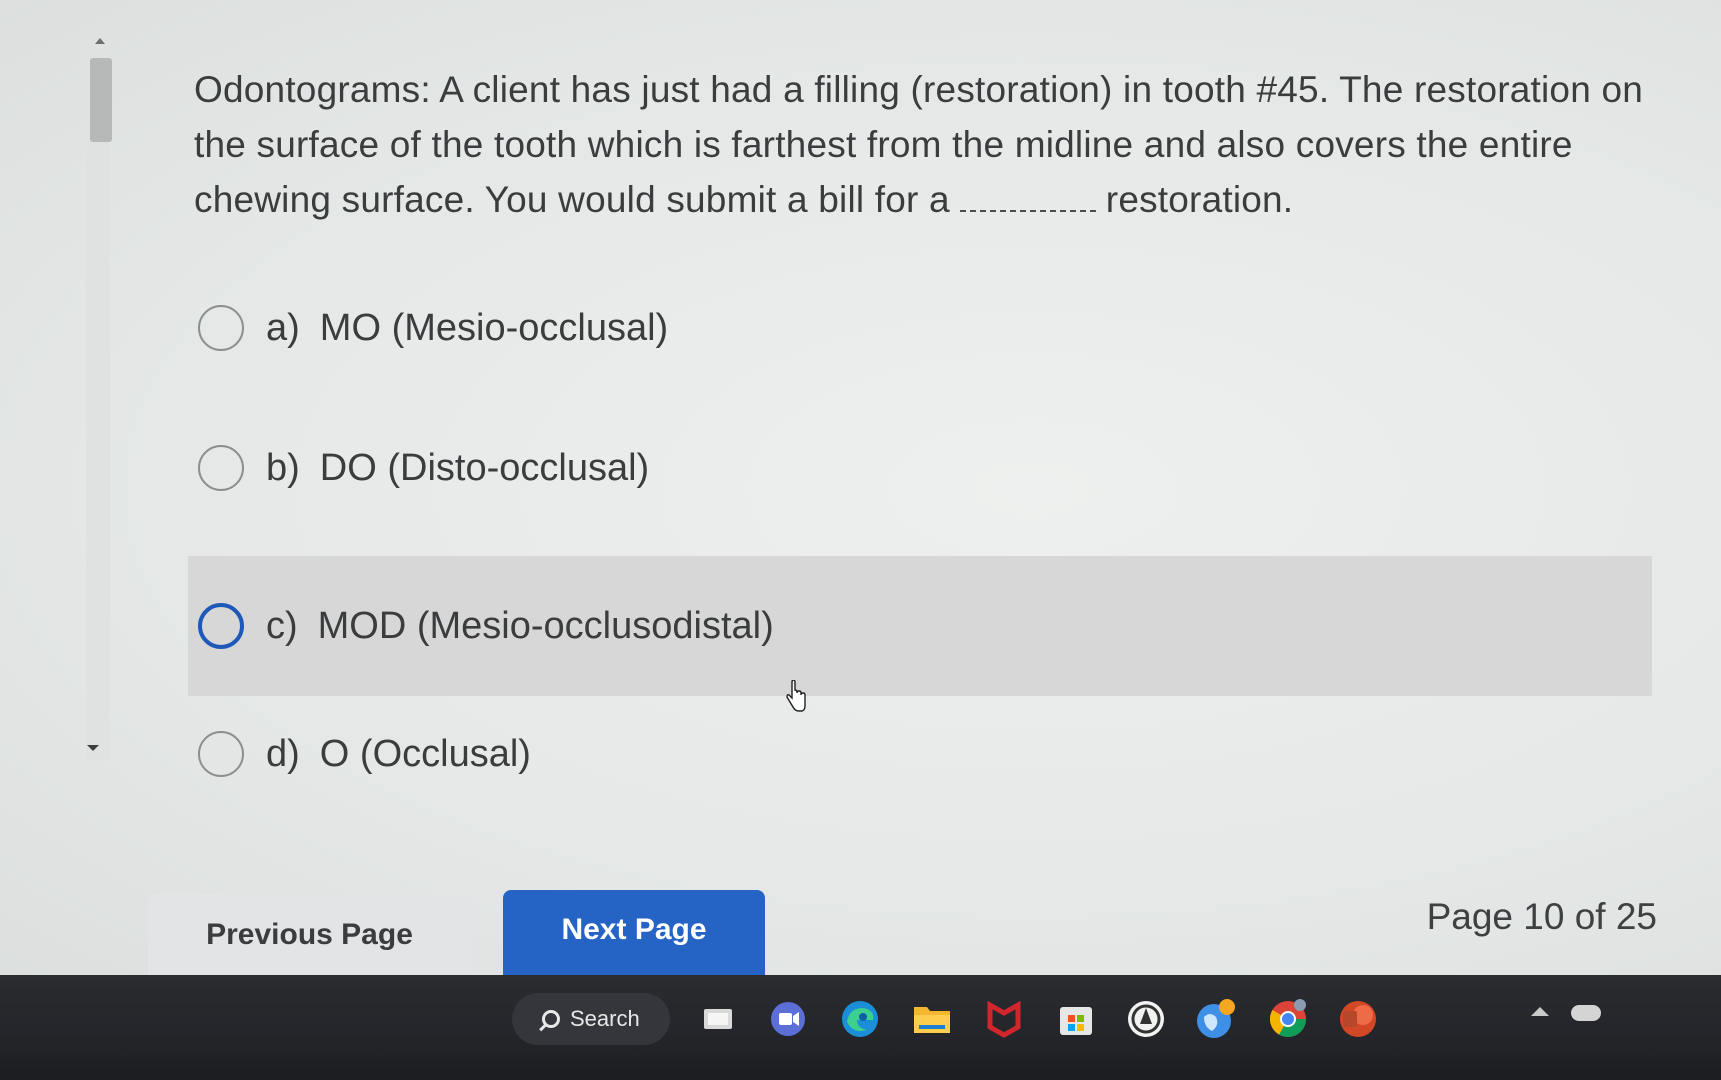  Describe the element at coordinates (221, 626) in the screenshot. I see `radio-option-c` at that location.